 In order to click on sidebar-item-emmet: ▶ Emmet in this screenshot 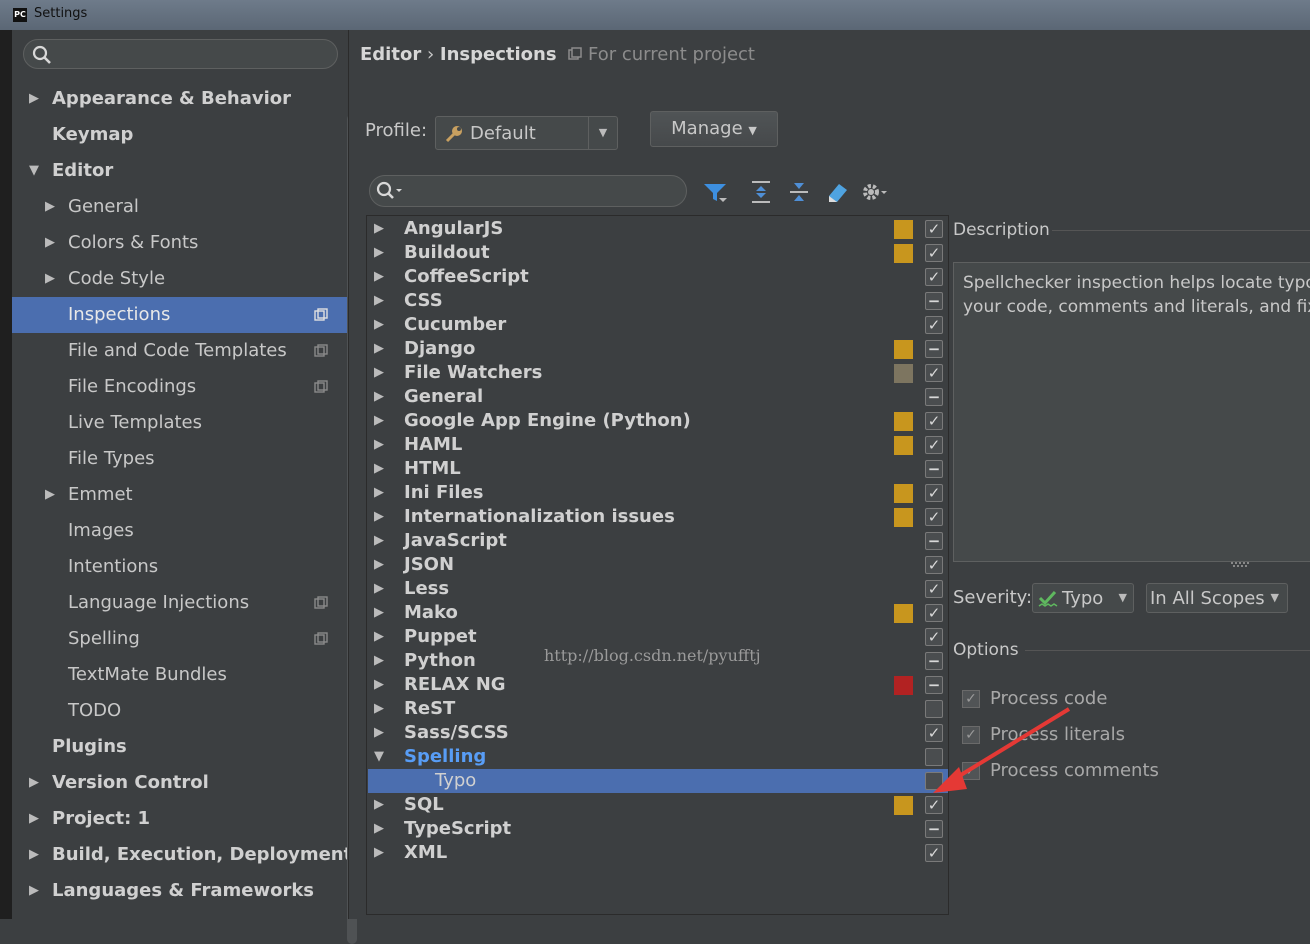, I will do `click(179, 495)`.